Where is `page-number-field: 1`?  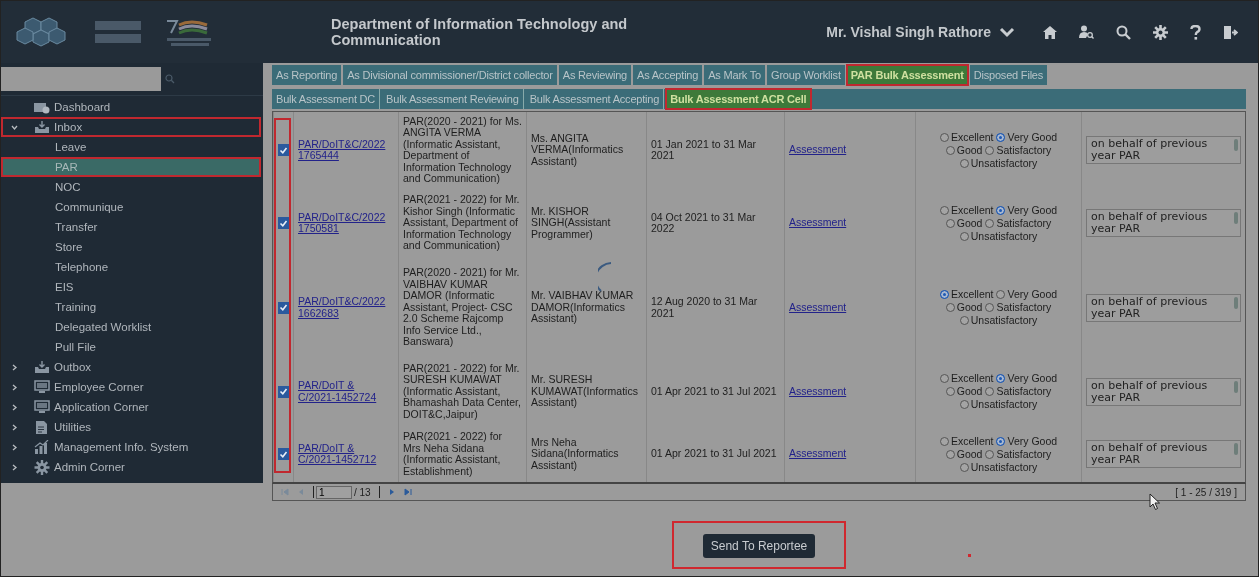 page-number-field: 1 is located at coordinates (334, 492).